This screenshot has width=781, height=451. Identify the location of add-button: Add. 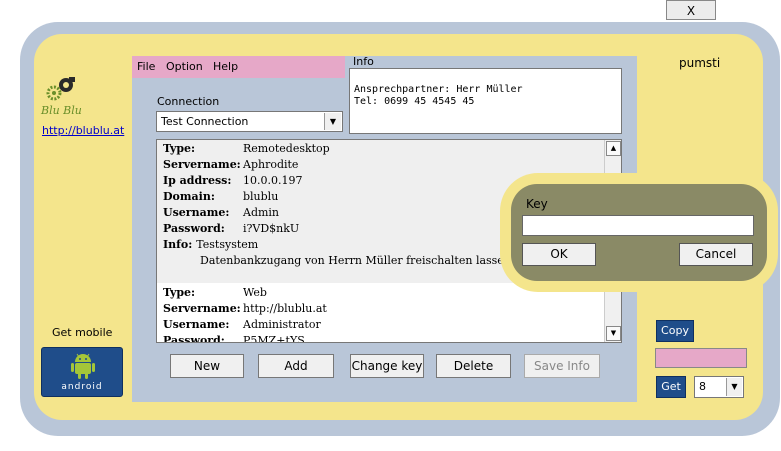
(296, 366).